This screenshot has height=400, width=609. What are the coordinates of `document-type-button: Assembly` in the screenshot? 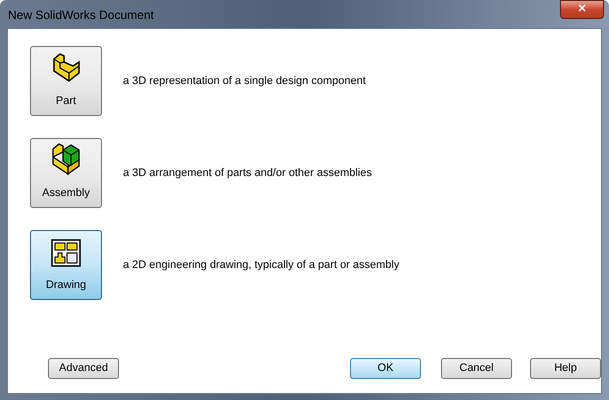 It's located at (66, 173).